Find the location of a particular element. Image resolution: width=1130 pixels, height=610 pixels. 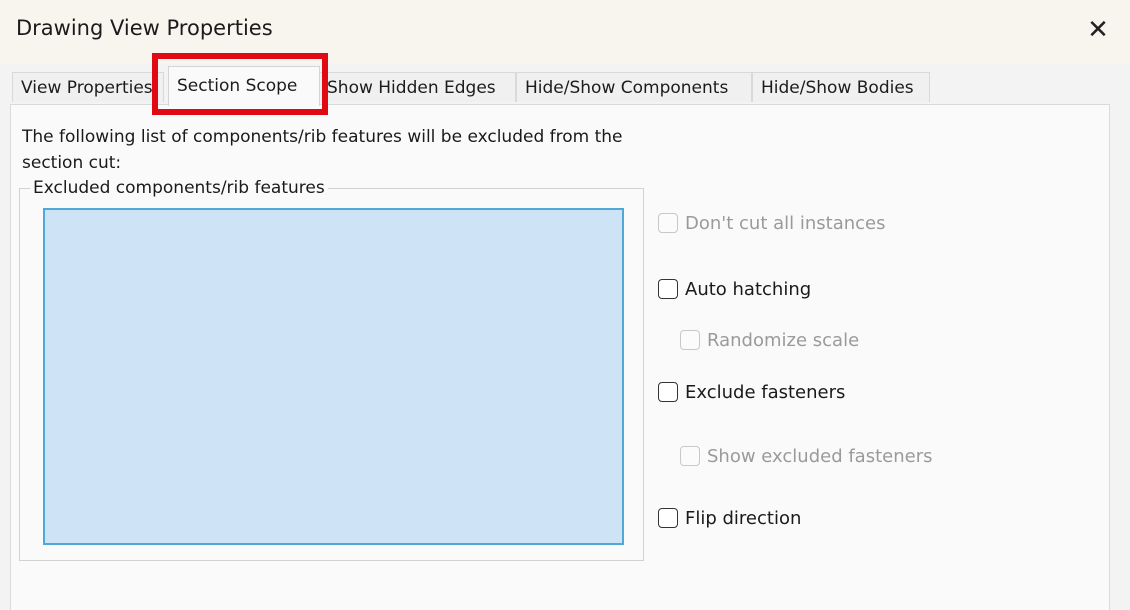

dont-cut-all-instances-checkbox: Don't cut all instances is located at coordinates (771, 223).